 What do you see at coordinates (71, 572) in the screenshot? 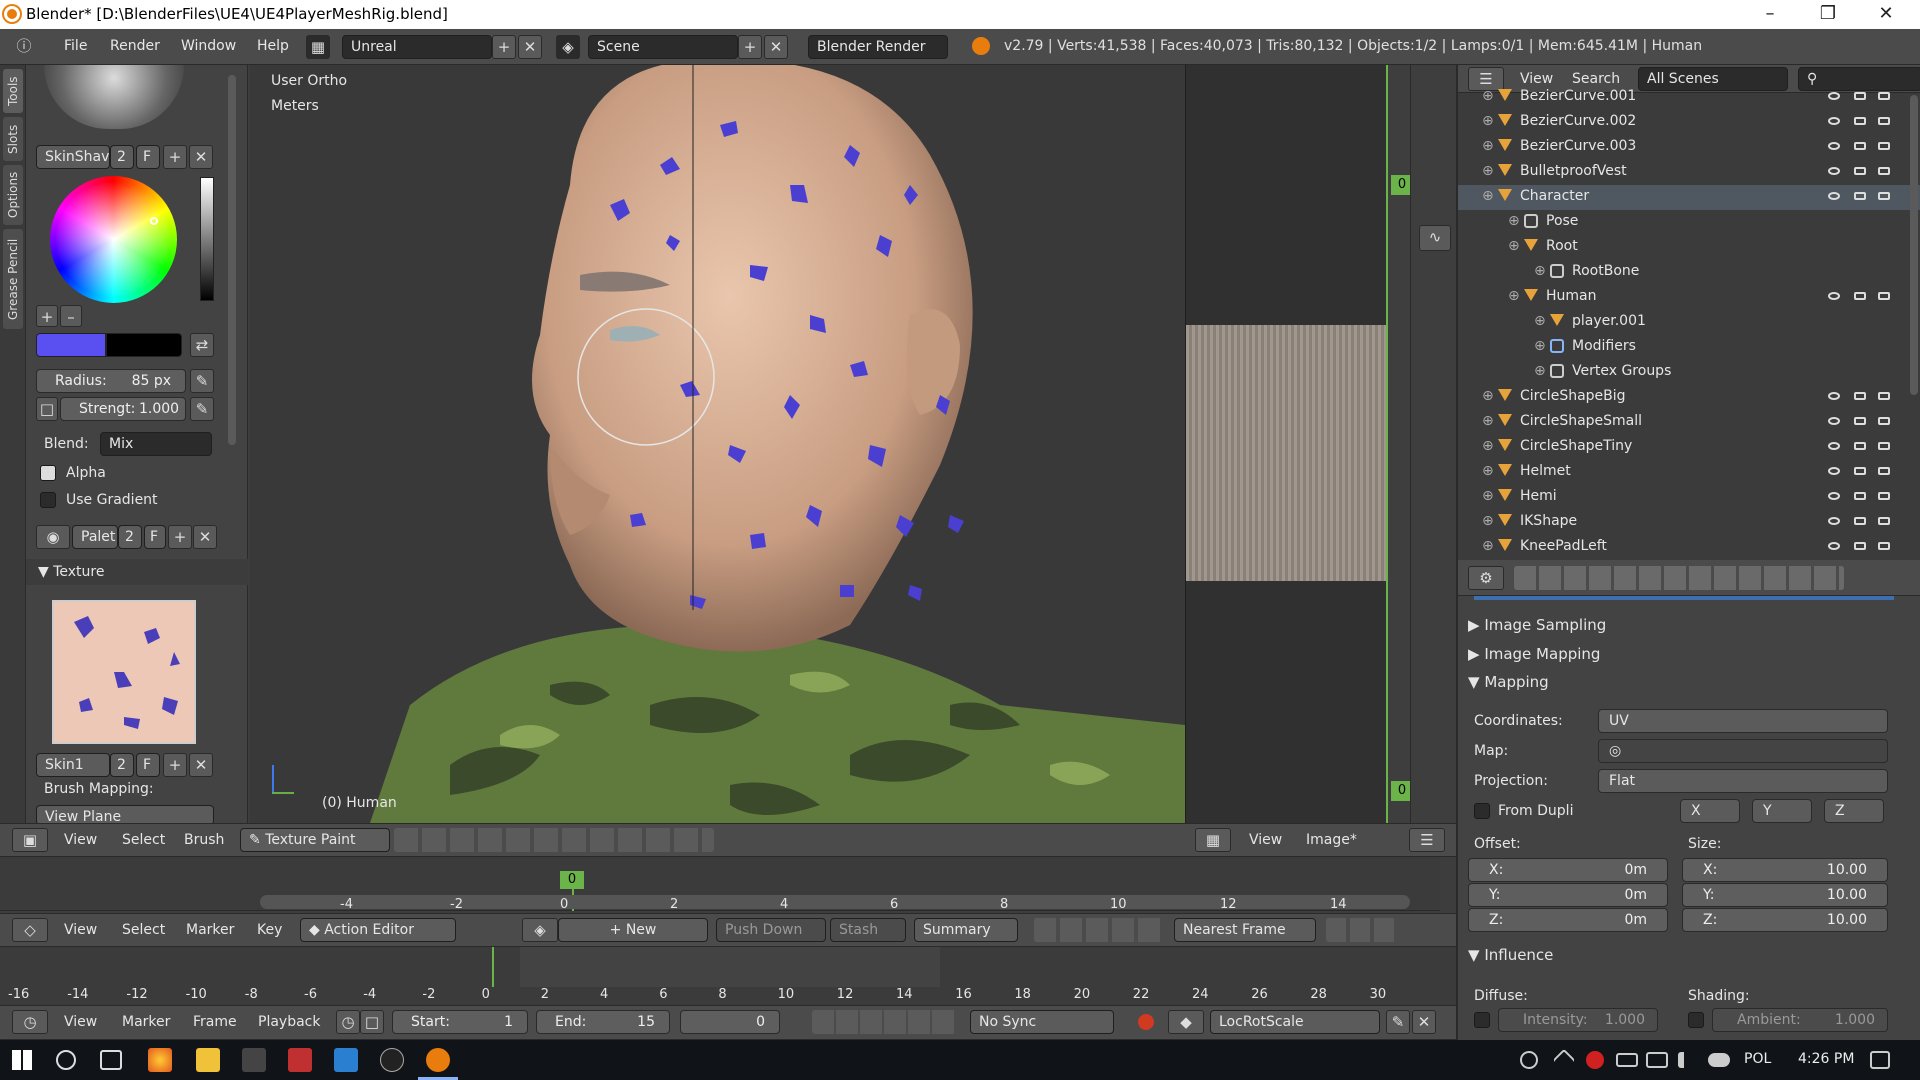
I see `texture-section-label: ▼ Texture` at bounding box center [71, 572].